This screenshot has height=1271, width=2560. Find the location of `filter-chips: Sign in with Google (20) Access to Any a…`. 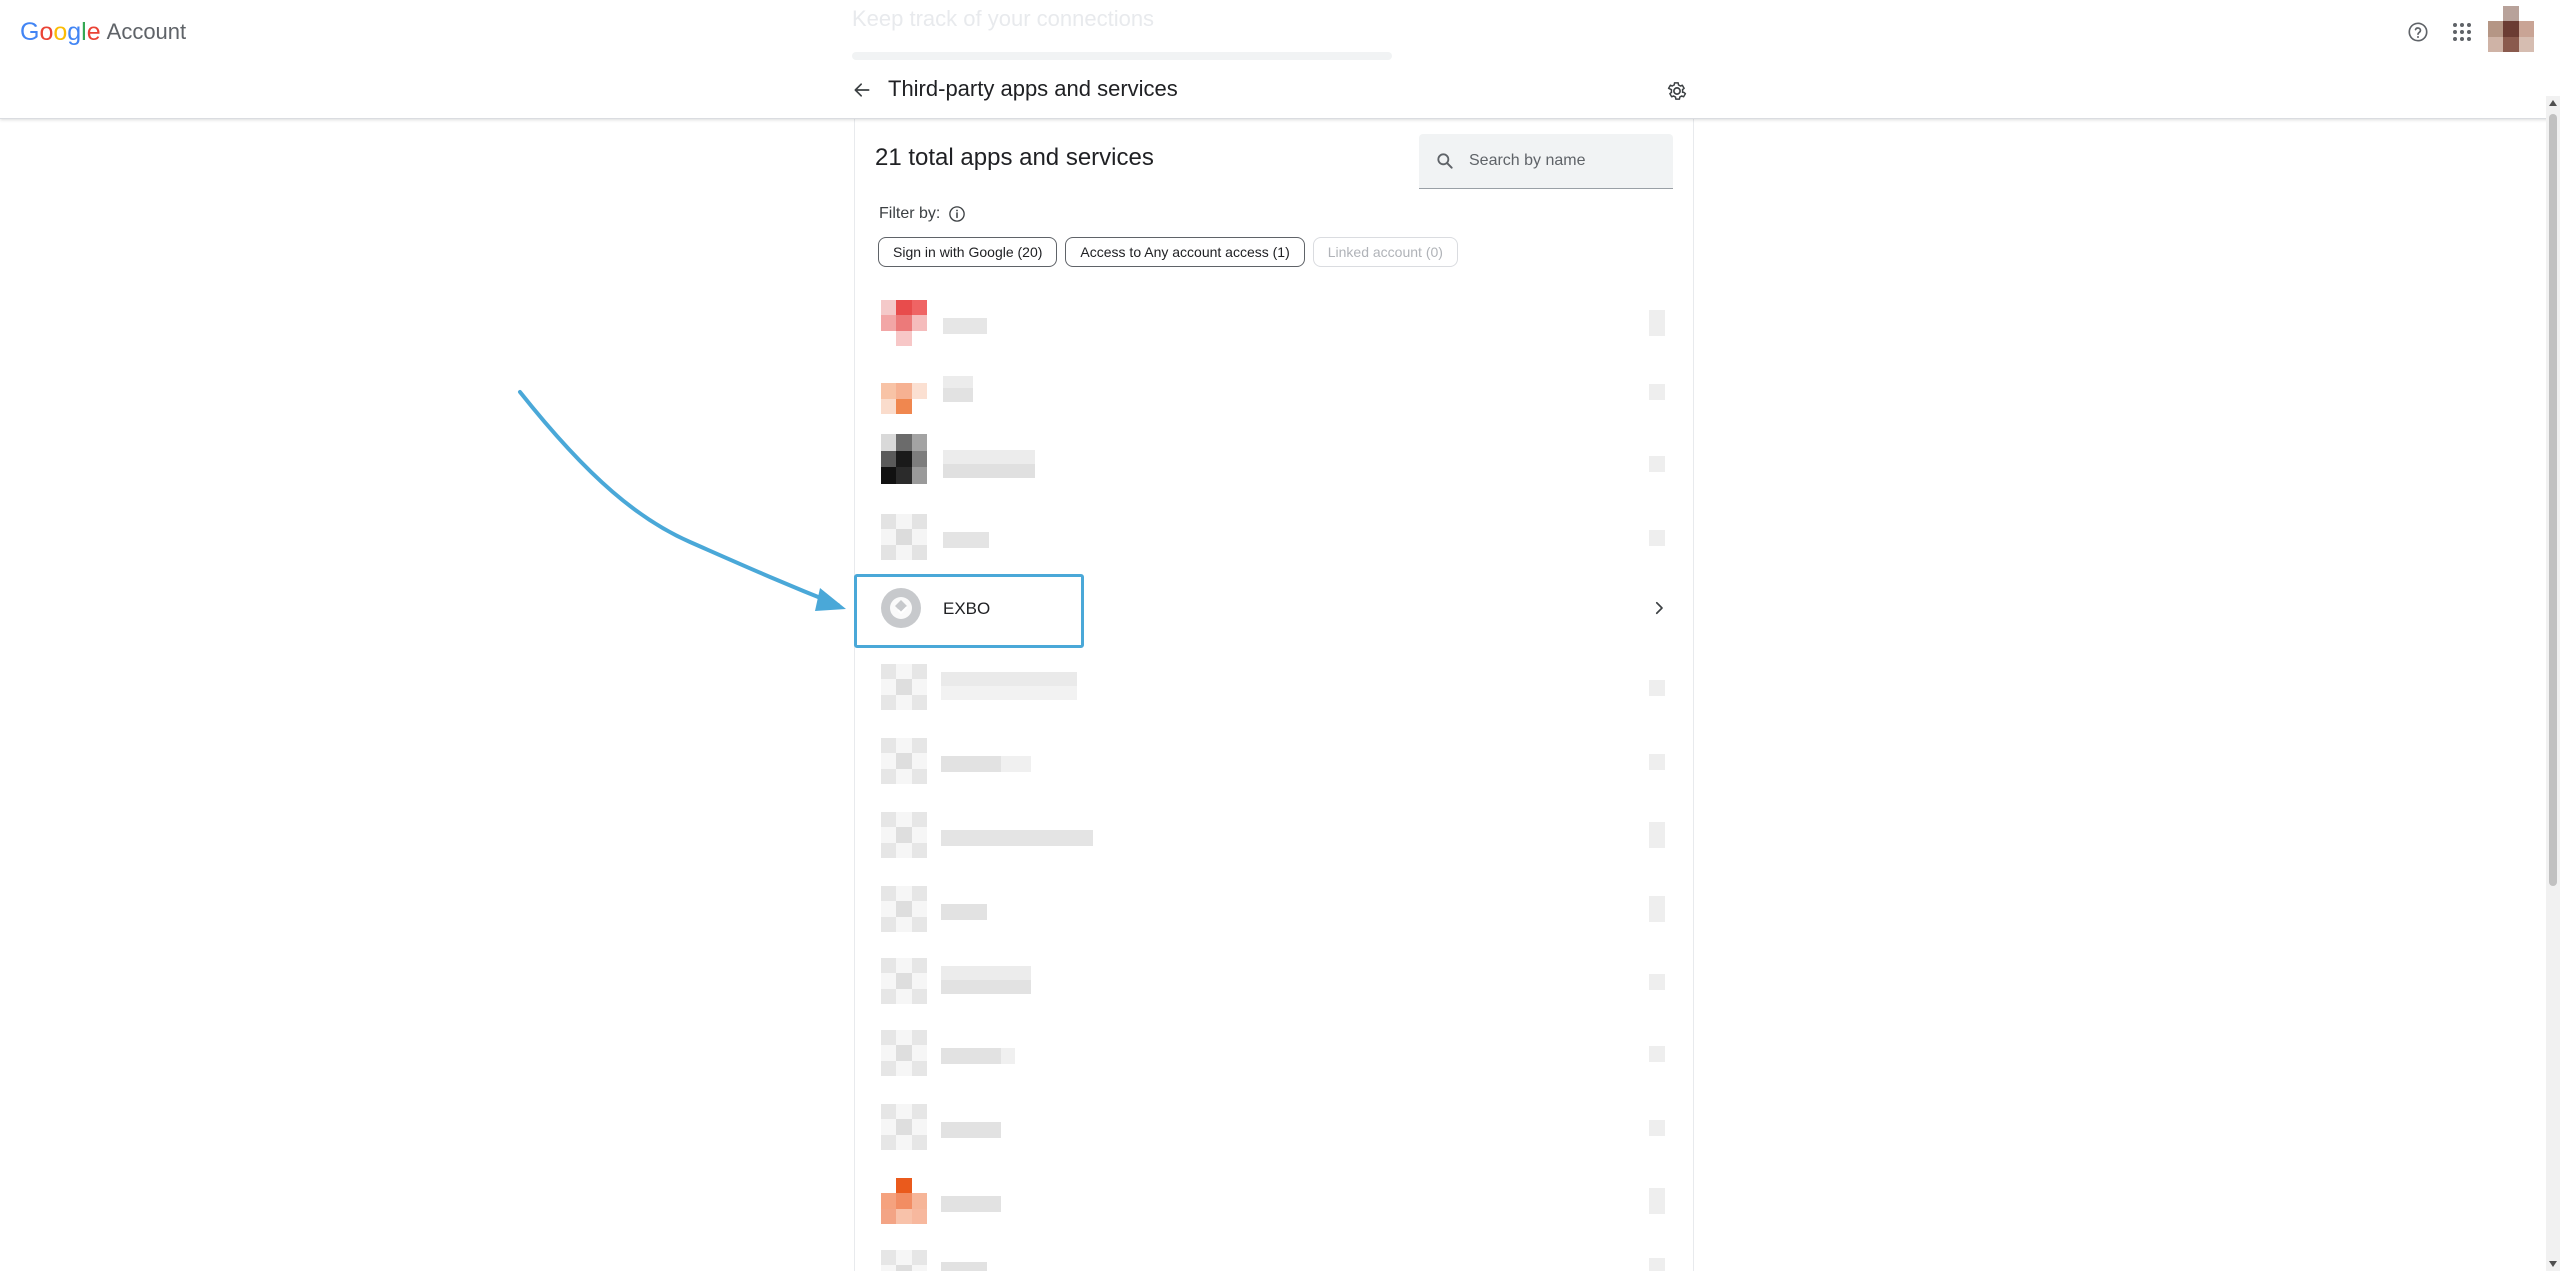

filter-chips: Sign in with Google (20) Access to Any a… is located at coordinates (1168, 252).